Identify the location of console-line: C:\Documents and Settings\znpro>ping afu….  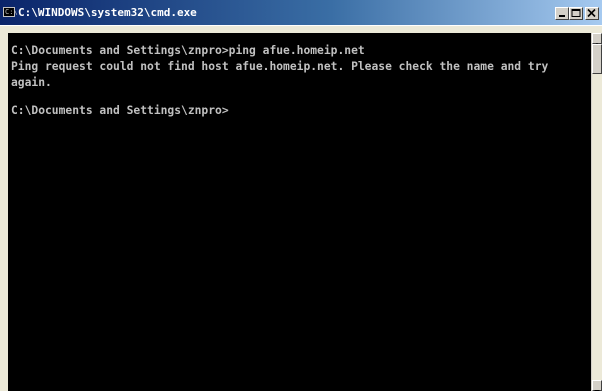
(188, 50).